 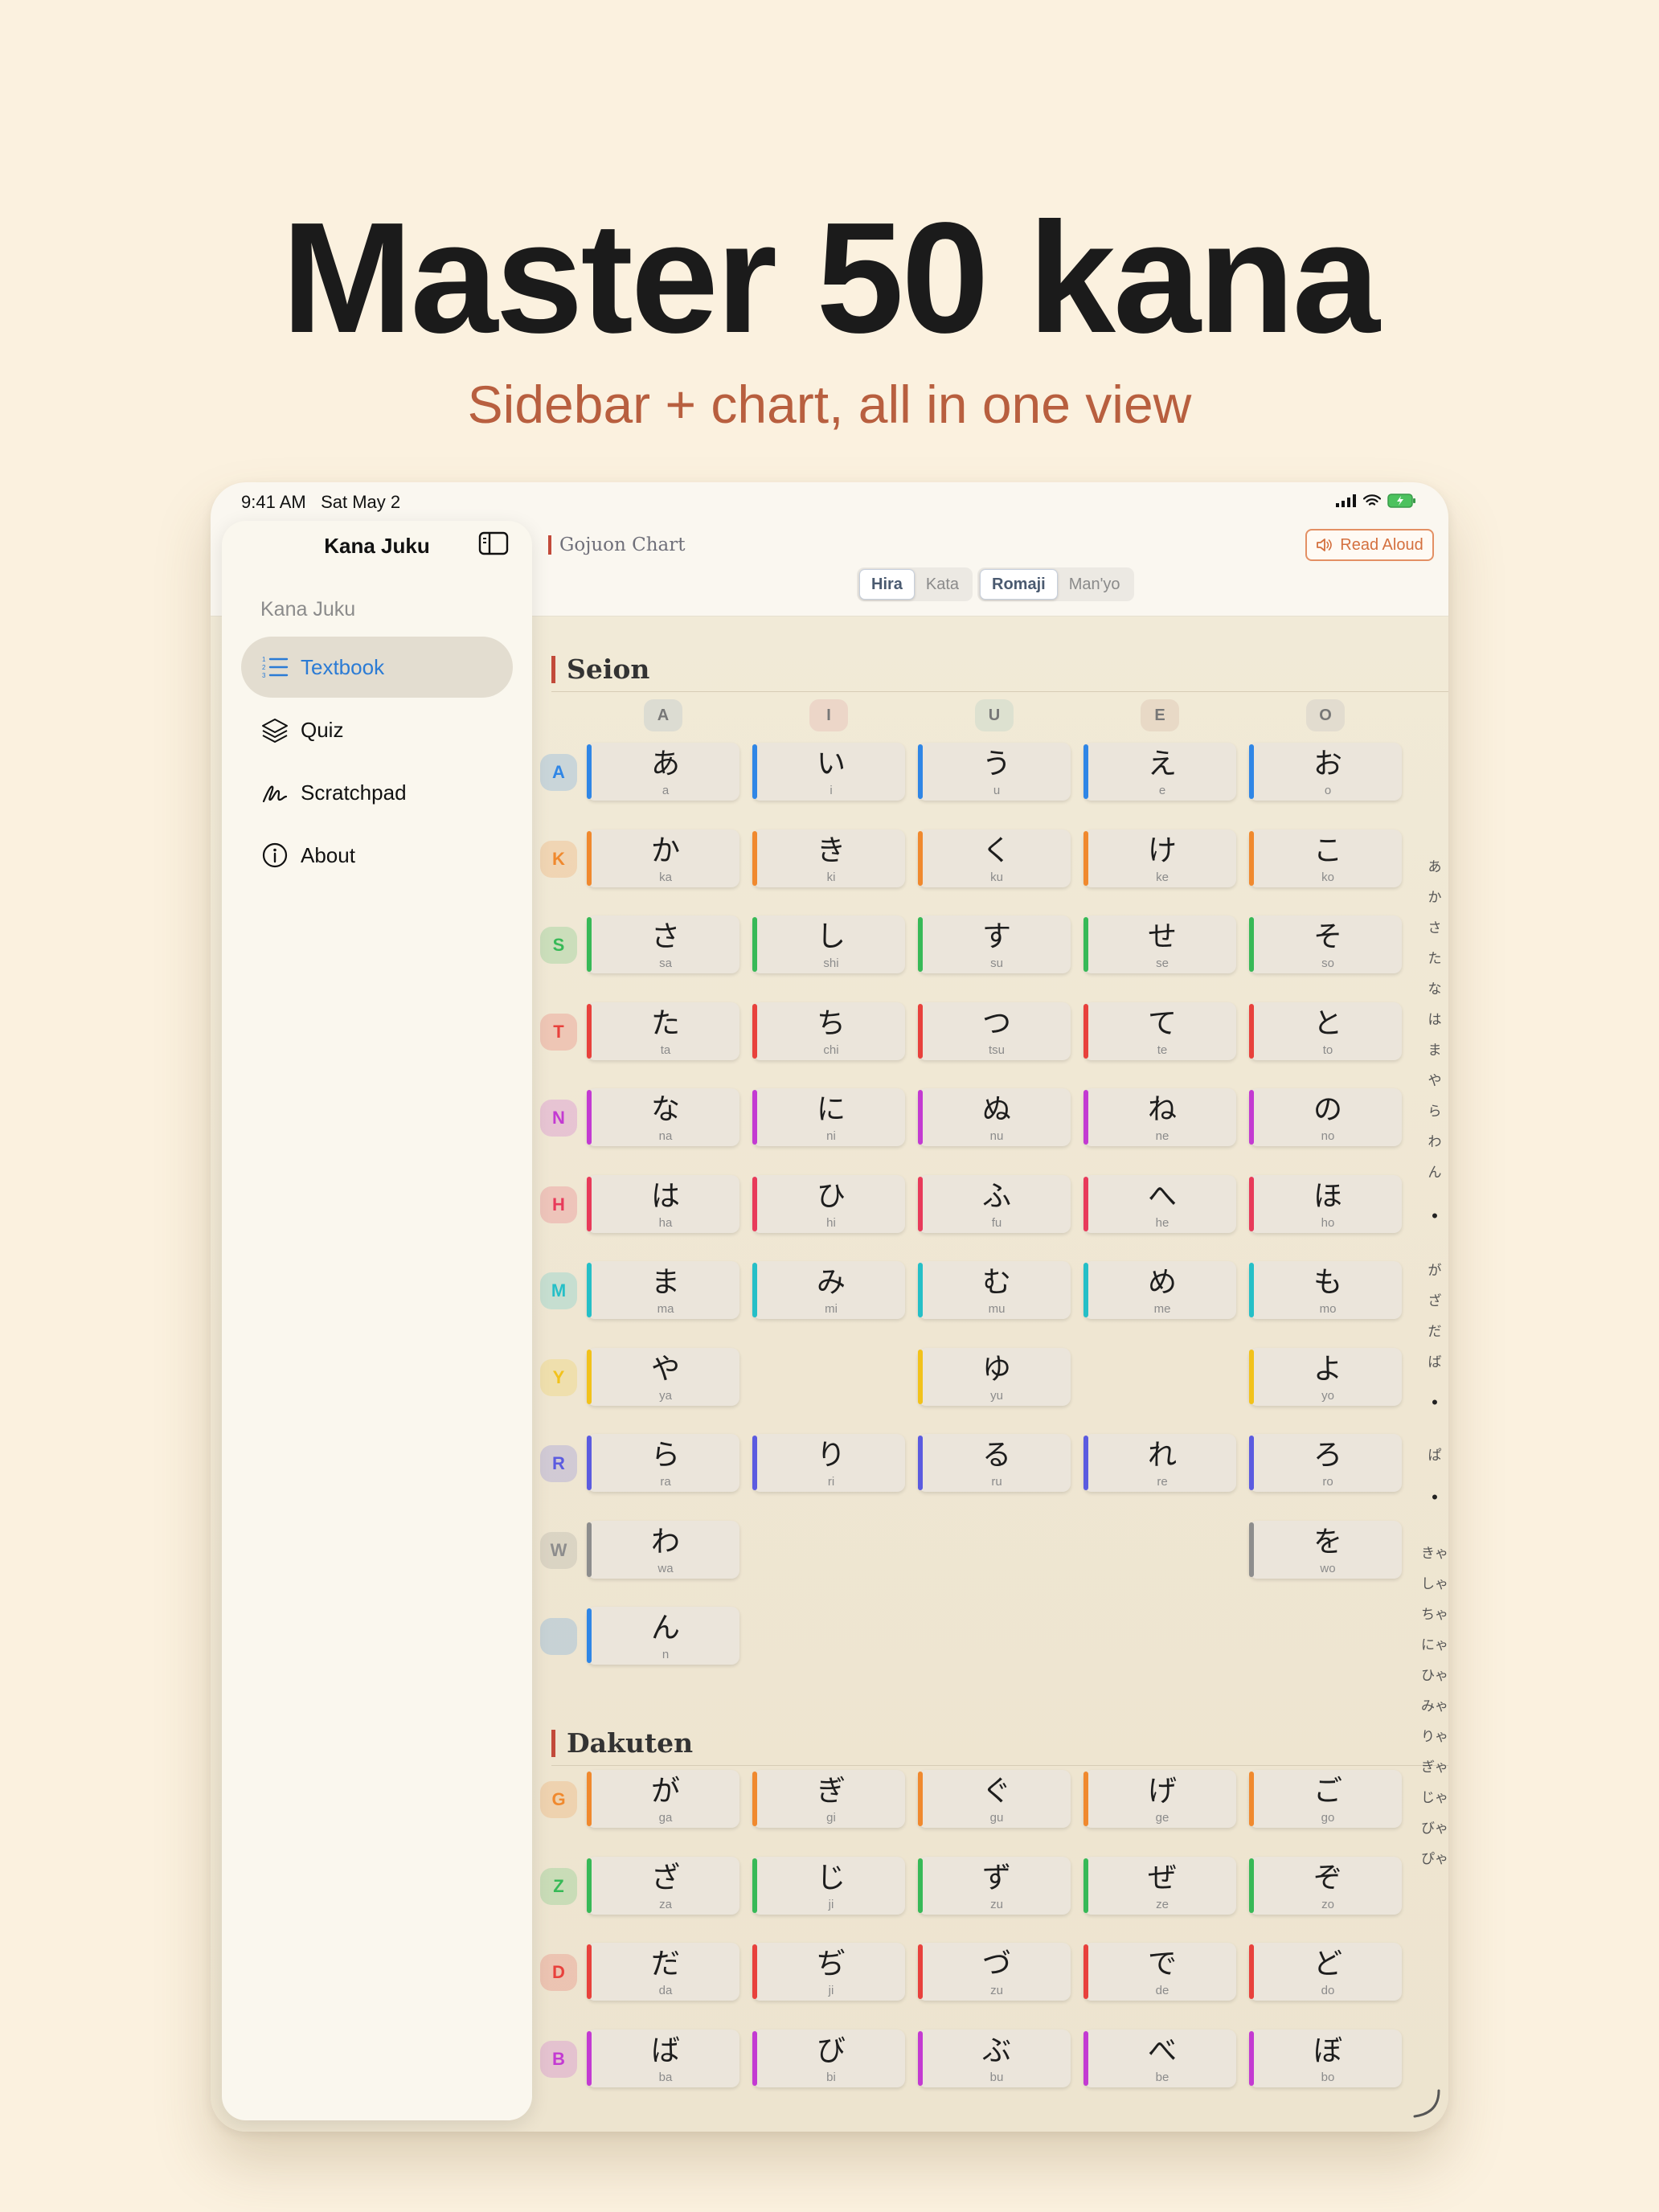 I want to click on segment-hira: Hira, so click(x=887, y=584).